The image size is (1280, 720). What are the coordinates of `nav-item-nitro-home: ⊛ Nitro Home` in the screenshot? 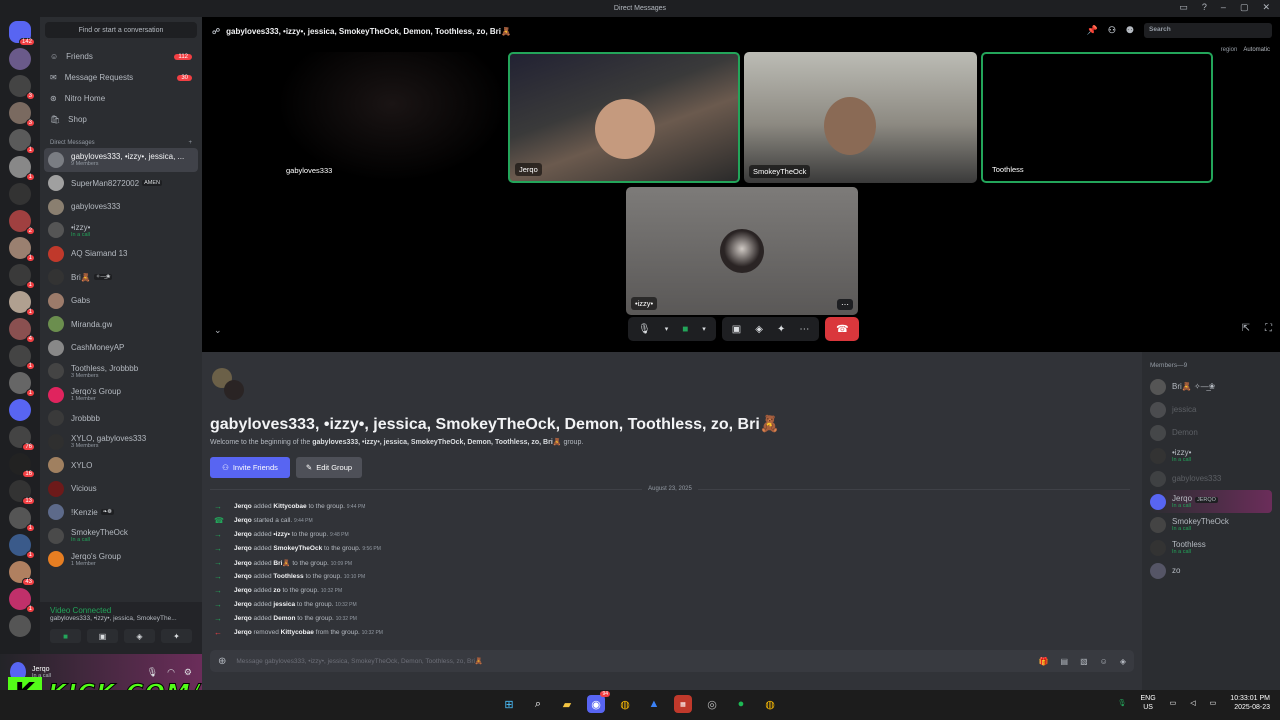 It's located at (121, 98).